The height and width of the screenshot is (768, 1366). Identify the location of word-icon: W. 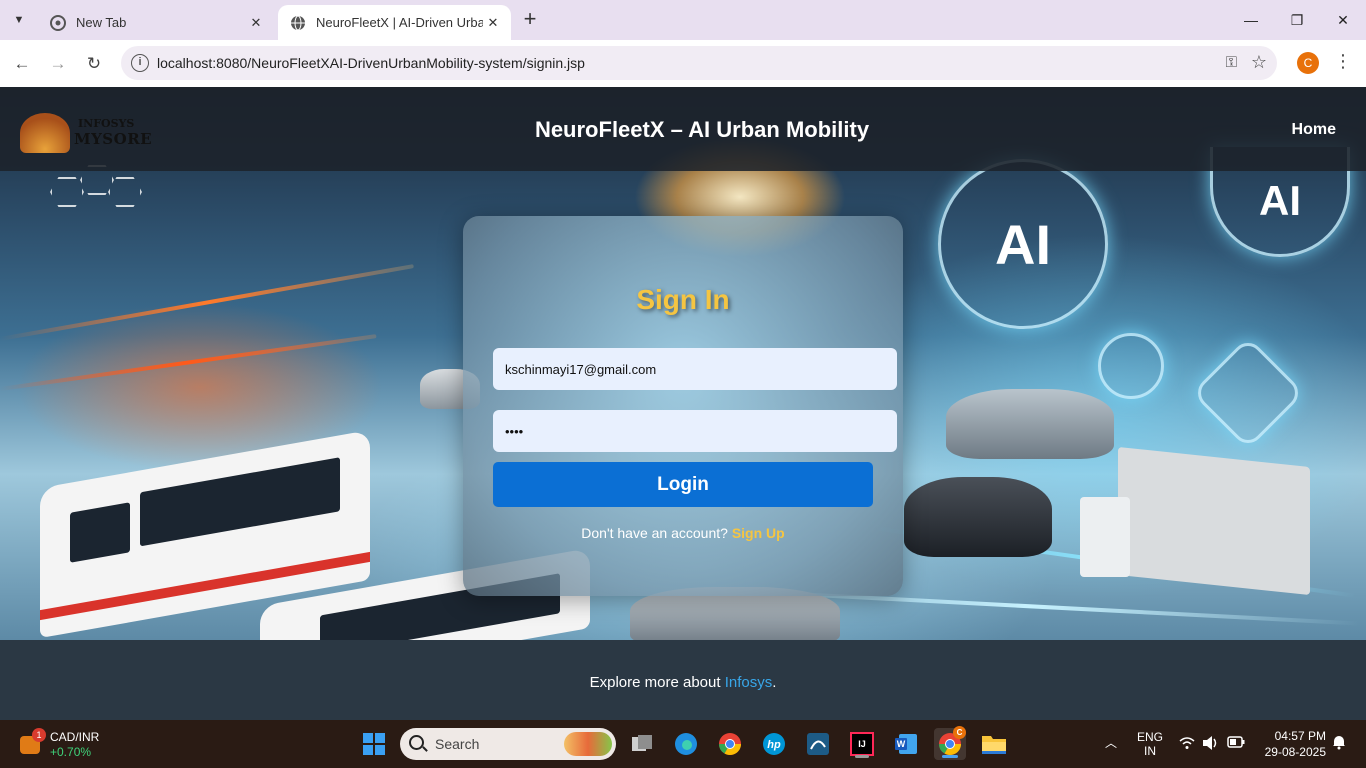
(906, 744).